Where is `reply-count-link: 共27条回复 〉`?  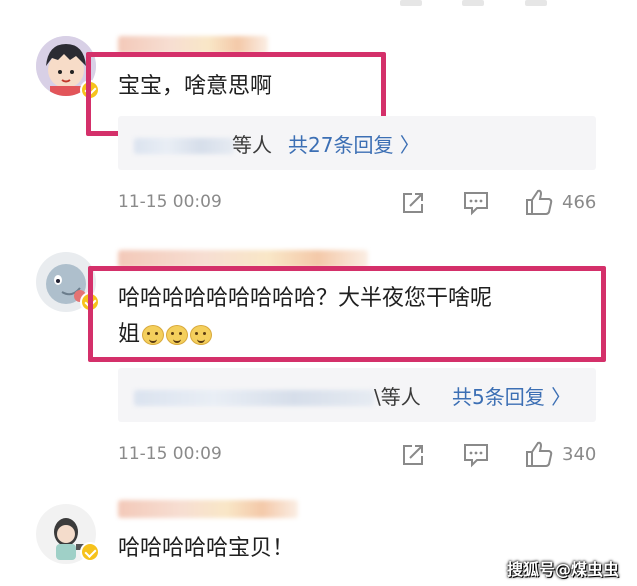 reply-count-link: 共27条回复 〉 is located at coordinates (354, 145).